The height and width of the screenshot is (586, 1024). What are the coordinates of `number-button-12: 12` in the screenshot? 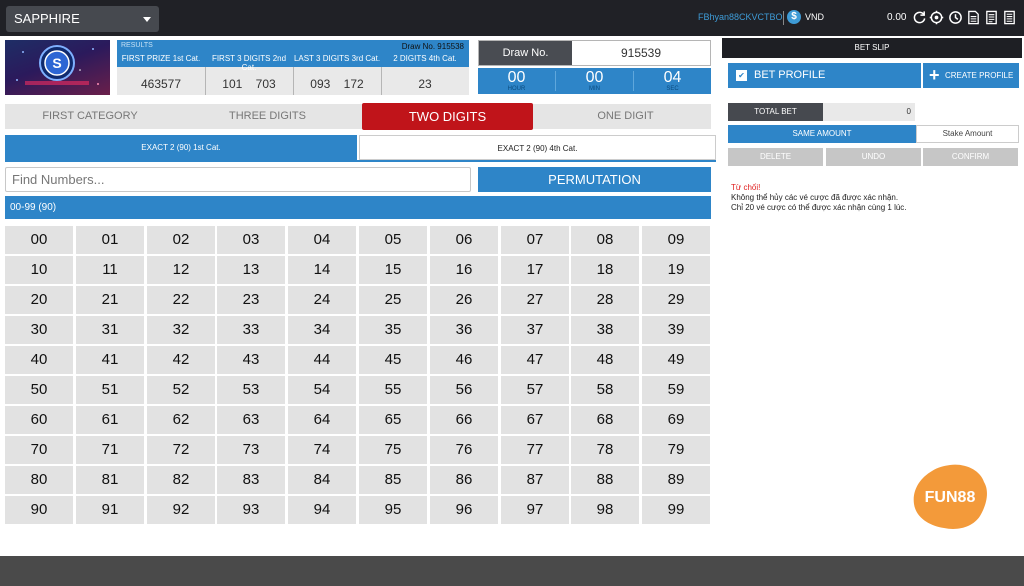 It's located at (181, 270).